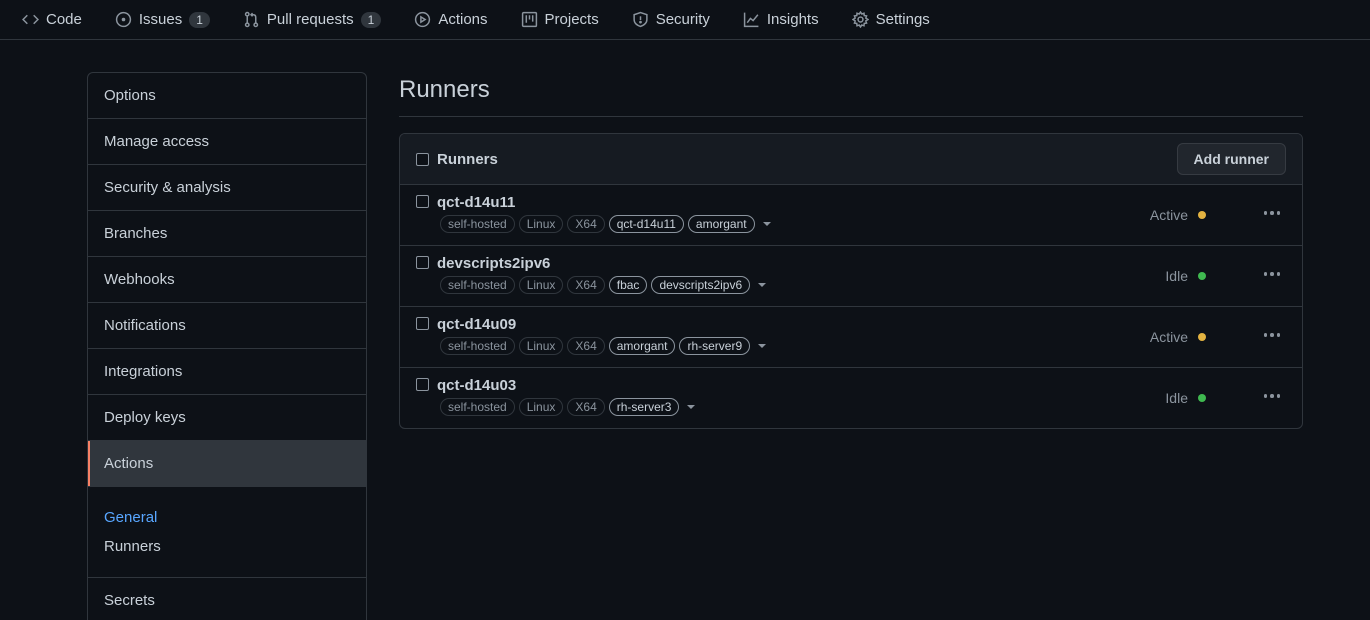 Image resolution: width=1370 pixels, height=620 pixels. Describe the element at coordinates (646, 224) in the screenshot. I see `runner-custom-label: qct-d14u11` at that location.